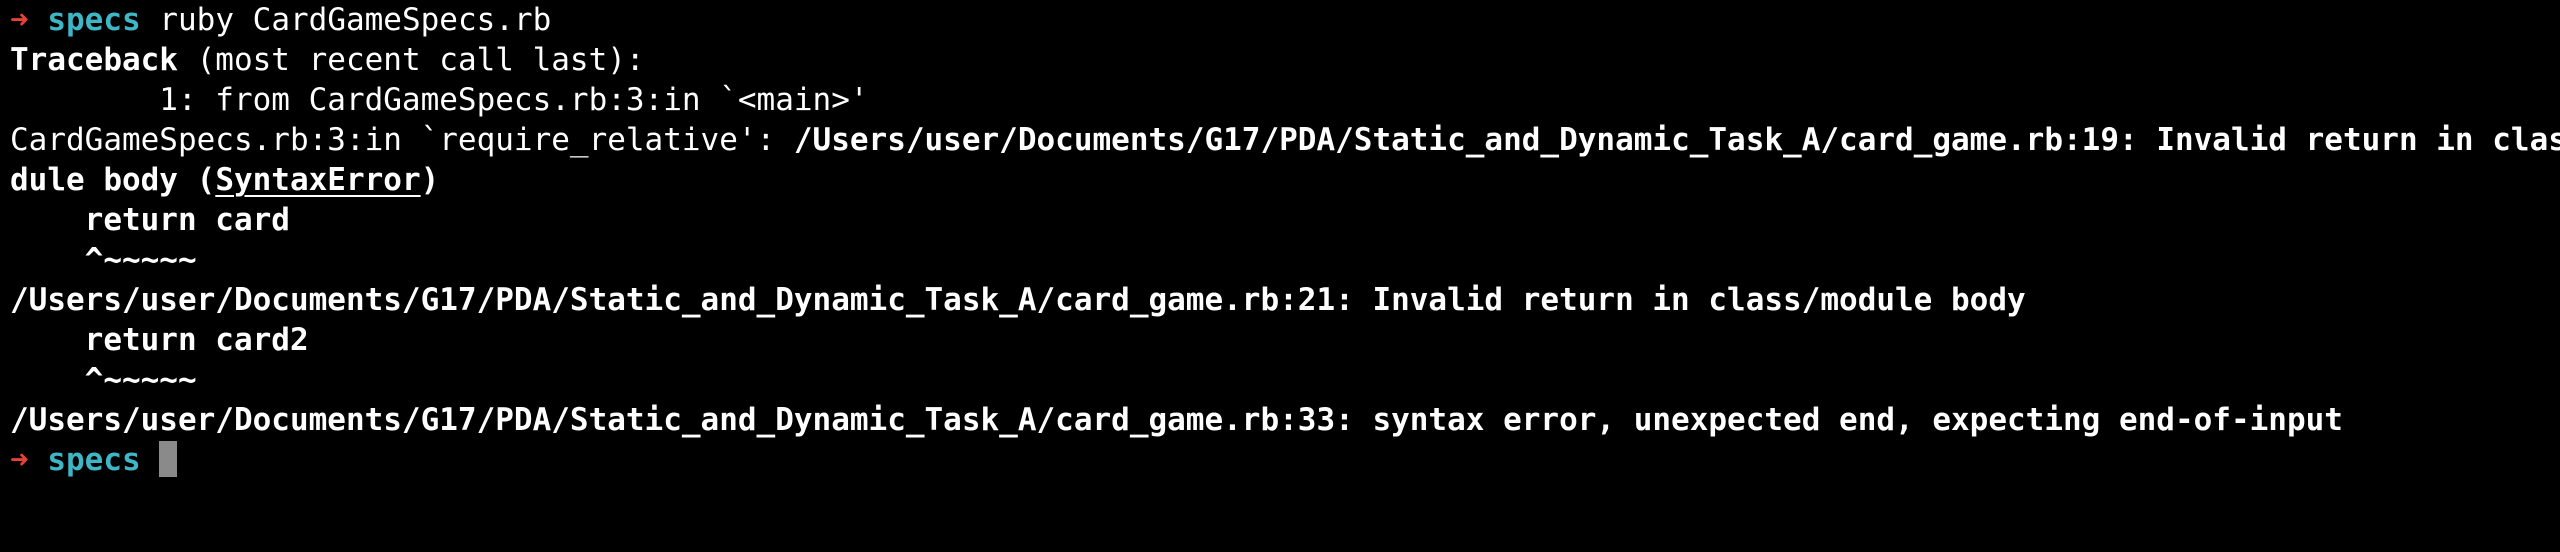  Describe the element at coordinates (355, 20) in the screenshot. I see `command-text: ruby CardGameSpecs.rb` at that location.